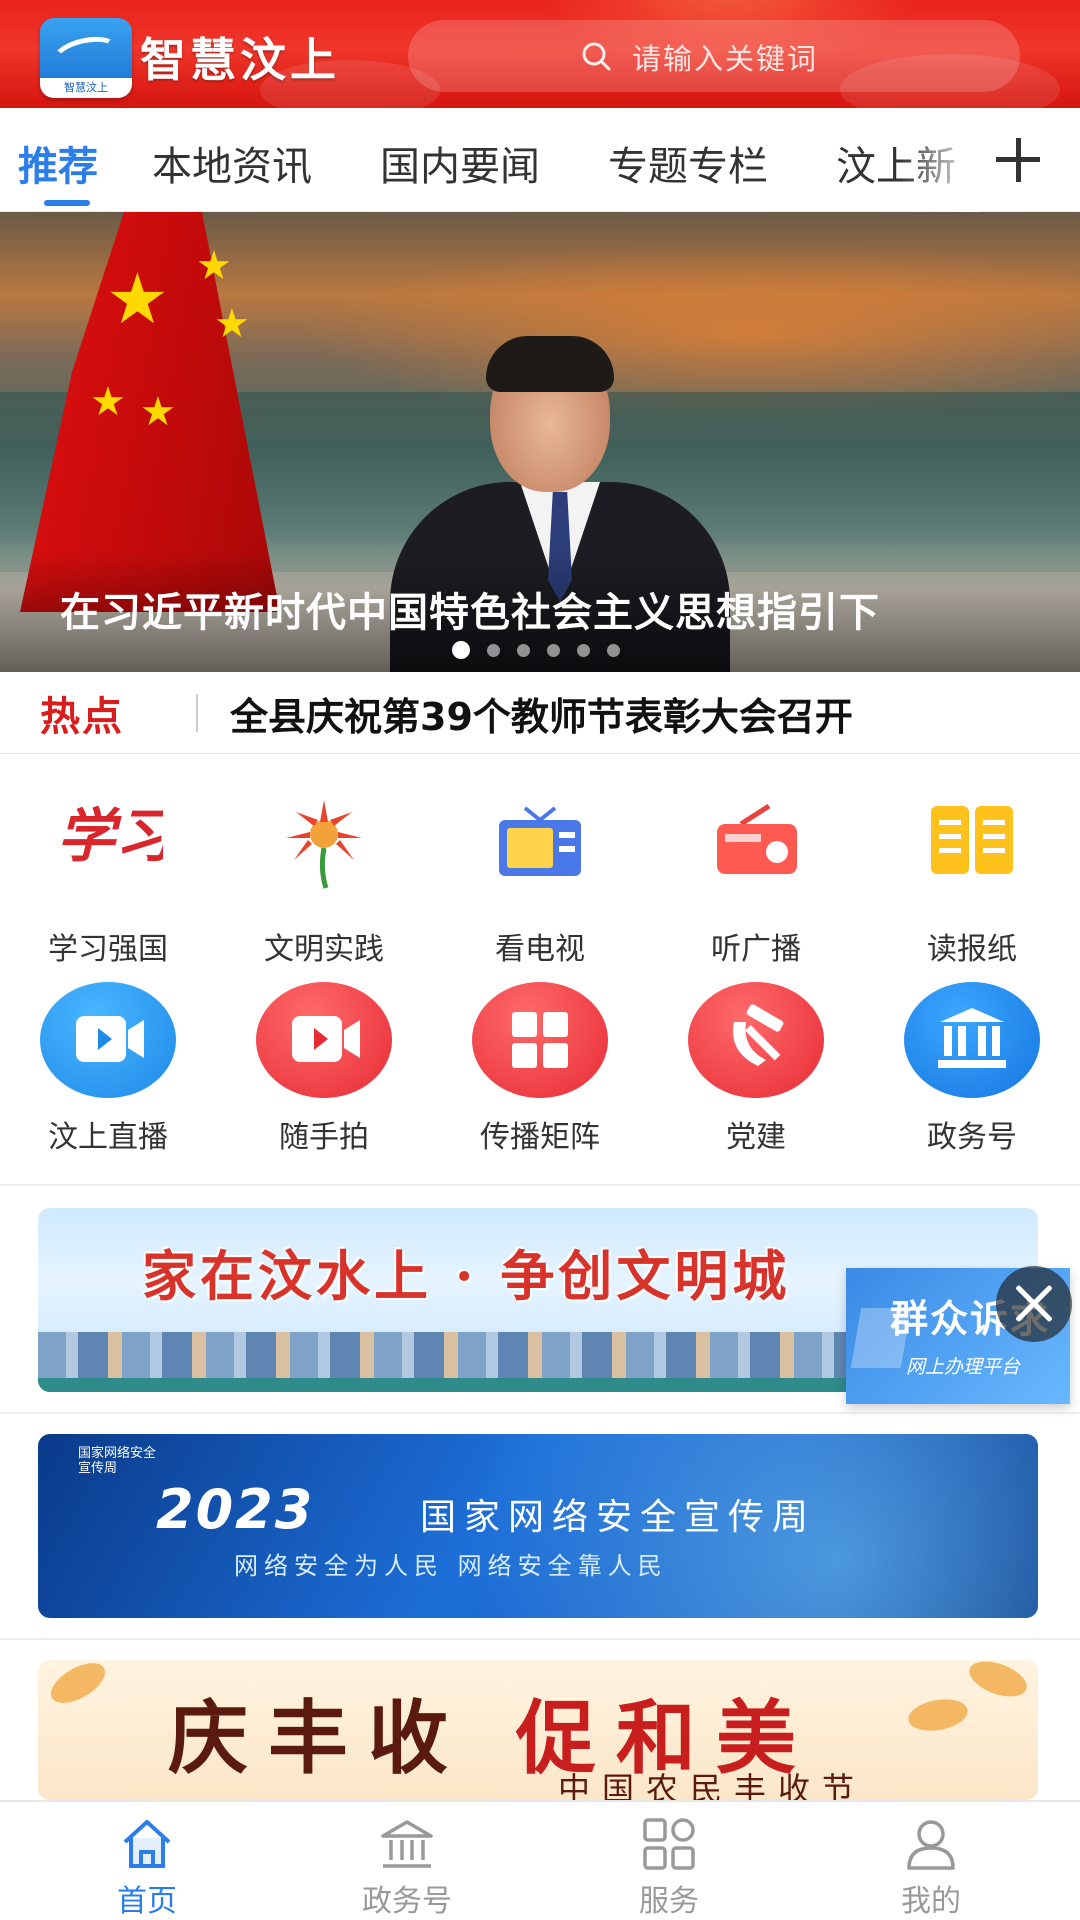 This screenshot has width=1080, height=1920. I want to click on app-header: 智慧汶上 智慧汶上 请输入关键词, so click(540, 54).